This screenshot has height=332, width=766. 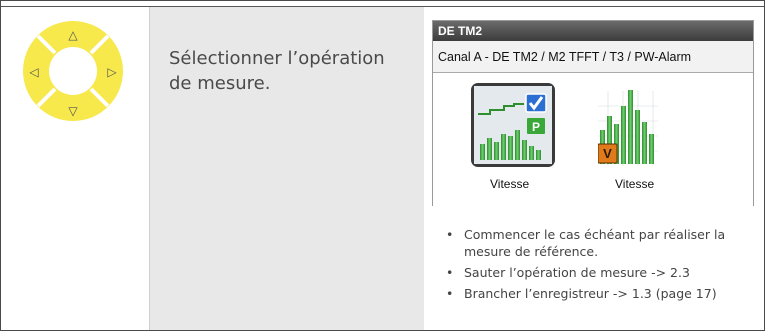 What do you see at coordinates (510, 184) in the screenshot?
I see `option-label-trend: Vitesse` at bounding box center [510, 184].